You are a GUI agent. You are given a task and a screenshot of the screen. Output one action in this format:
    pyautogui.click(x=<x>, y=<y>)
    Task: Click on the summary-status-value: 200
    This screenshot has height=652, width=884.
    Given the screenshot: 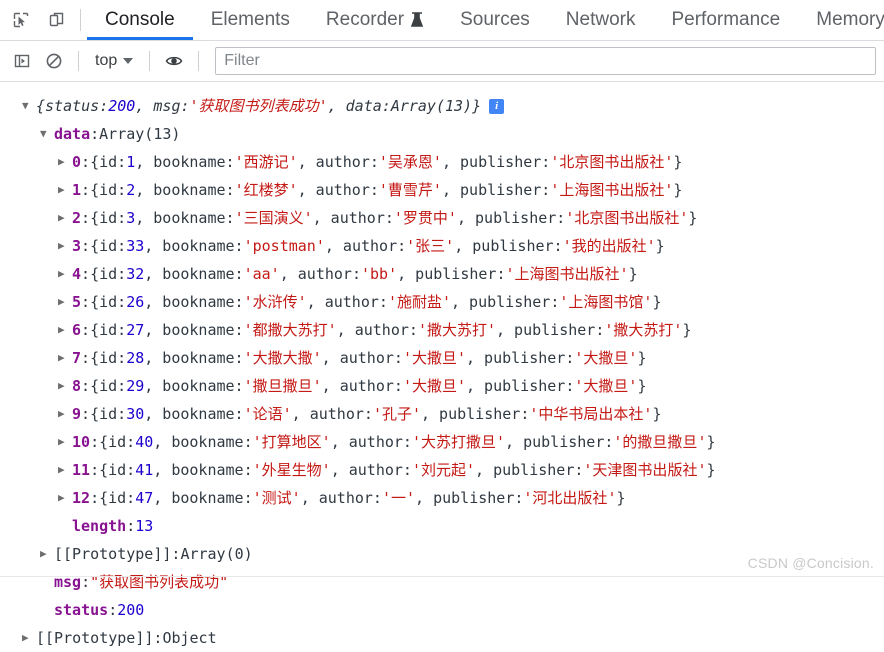 What is the action you would take?
    pyautogui.click(x=122, y=106)
    